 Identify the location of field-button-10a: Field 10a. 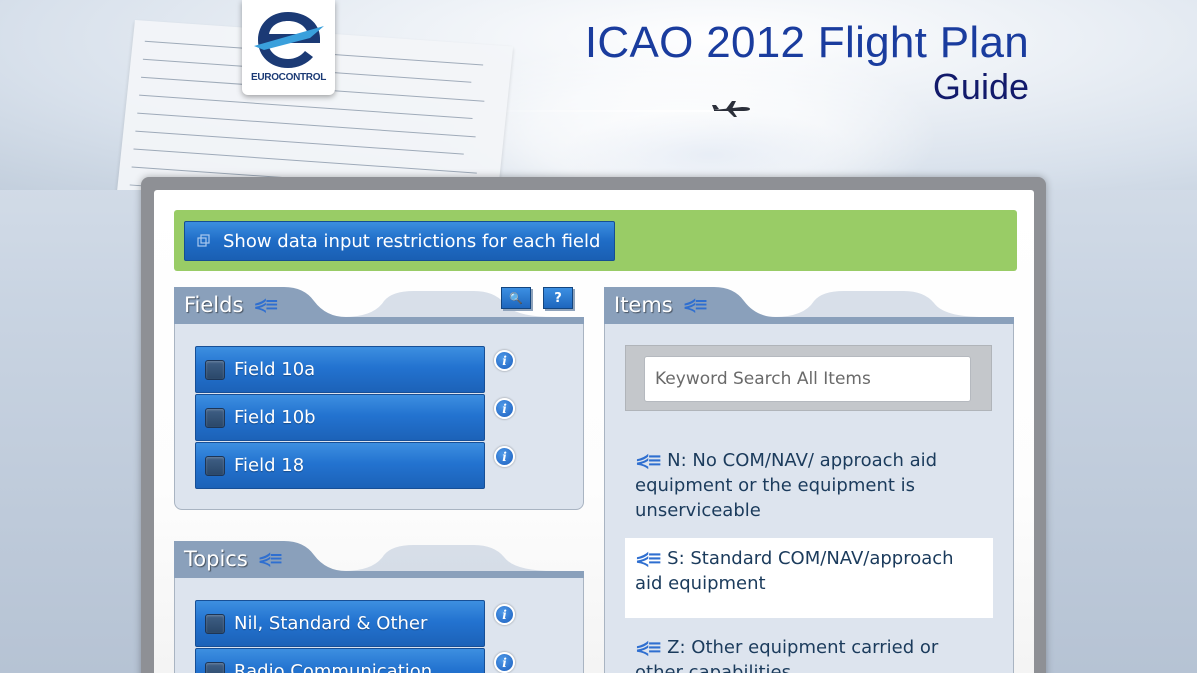
(340, 369).